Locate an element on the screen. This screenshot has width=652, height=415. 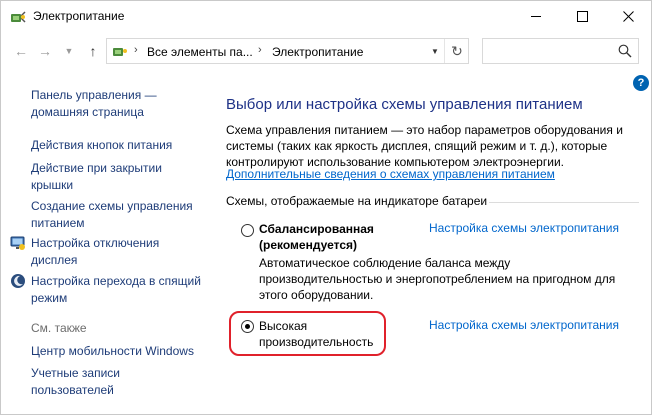
sleep-moon-icon is located at coordinates (18, 281).